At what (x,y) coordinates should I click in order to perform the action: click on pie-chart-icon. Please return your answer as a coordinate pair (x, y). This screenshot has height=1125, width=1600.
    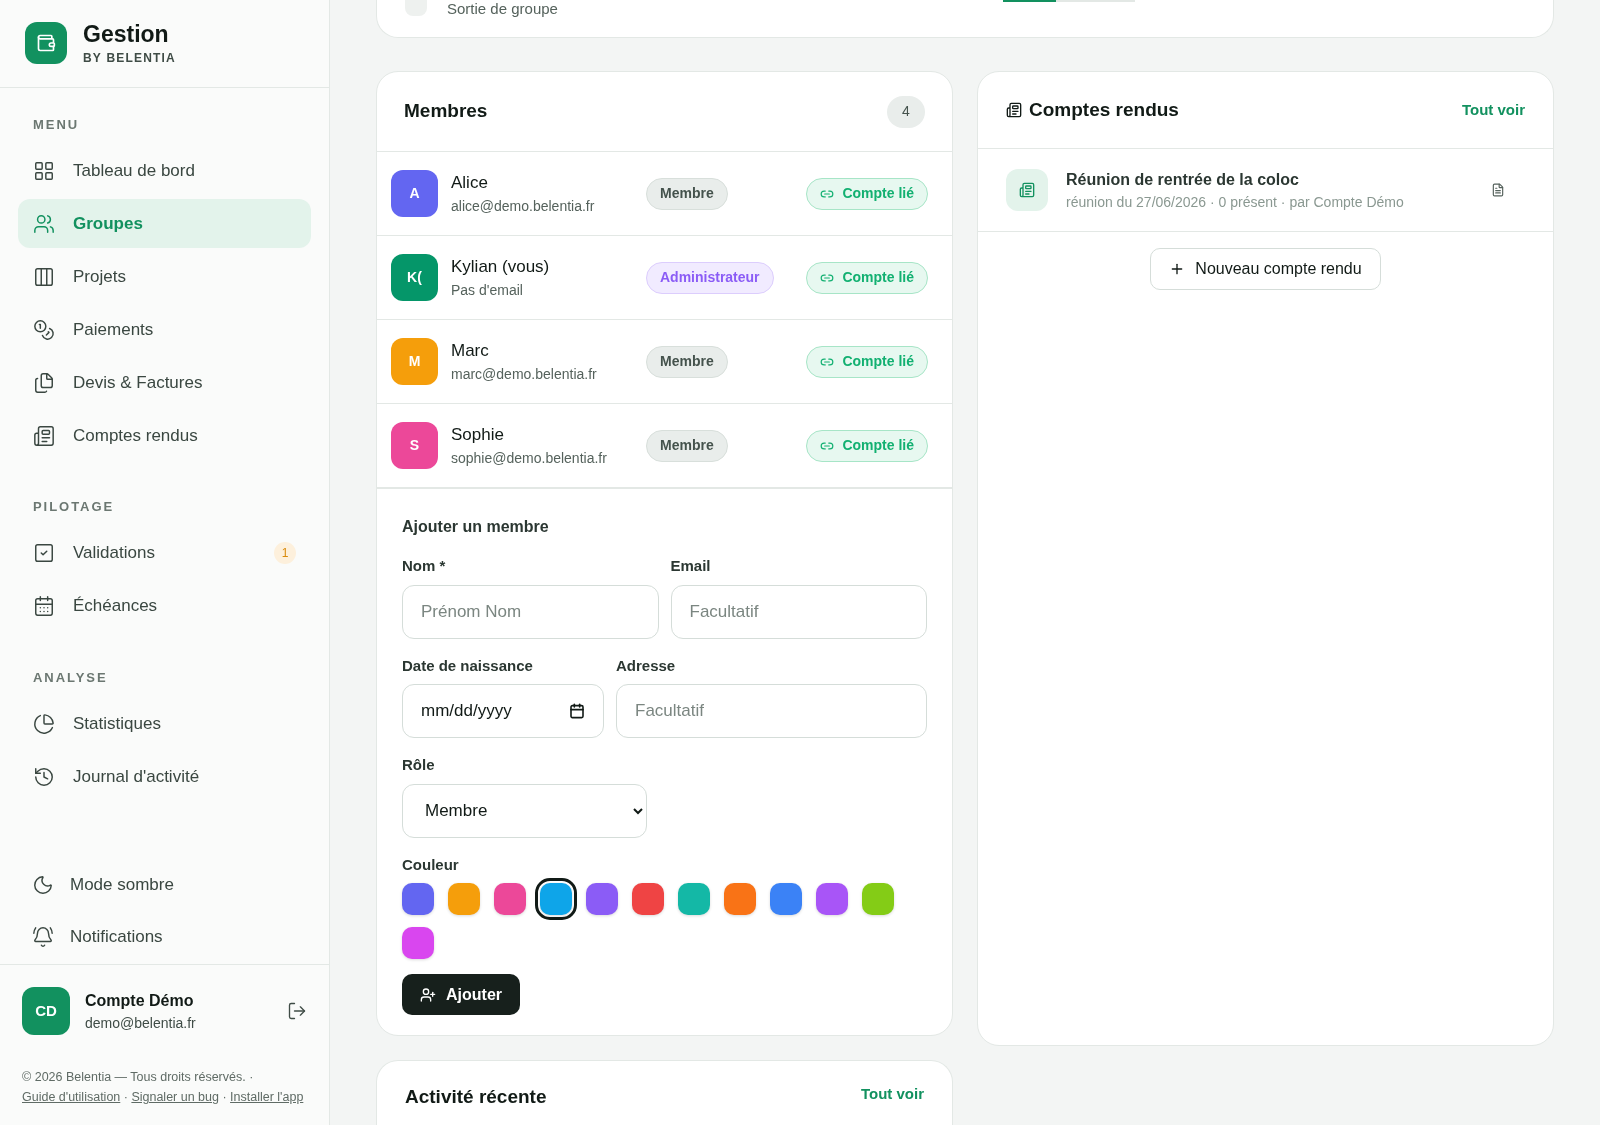
    Looking at the image, I should click on (44, 723).